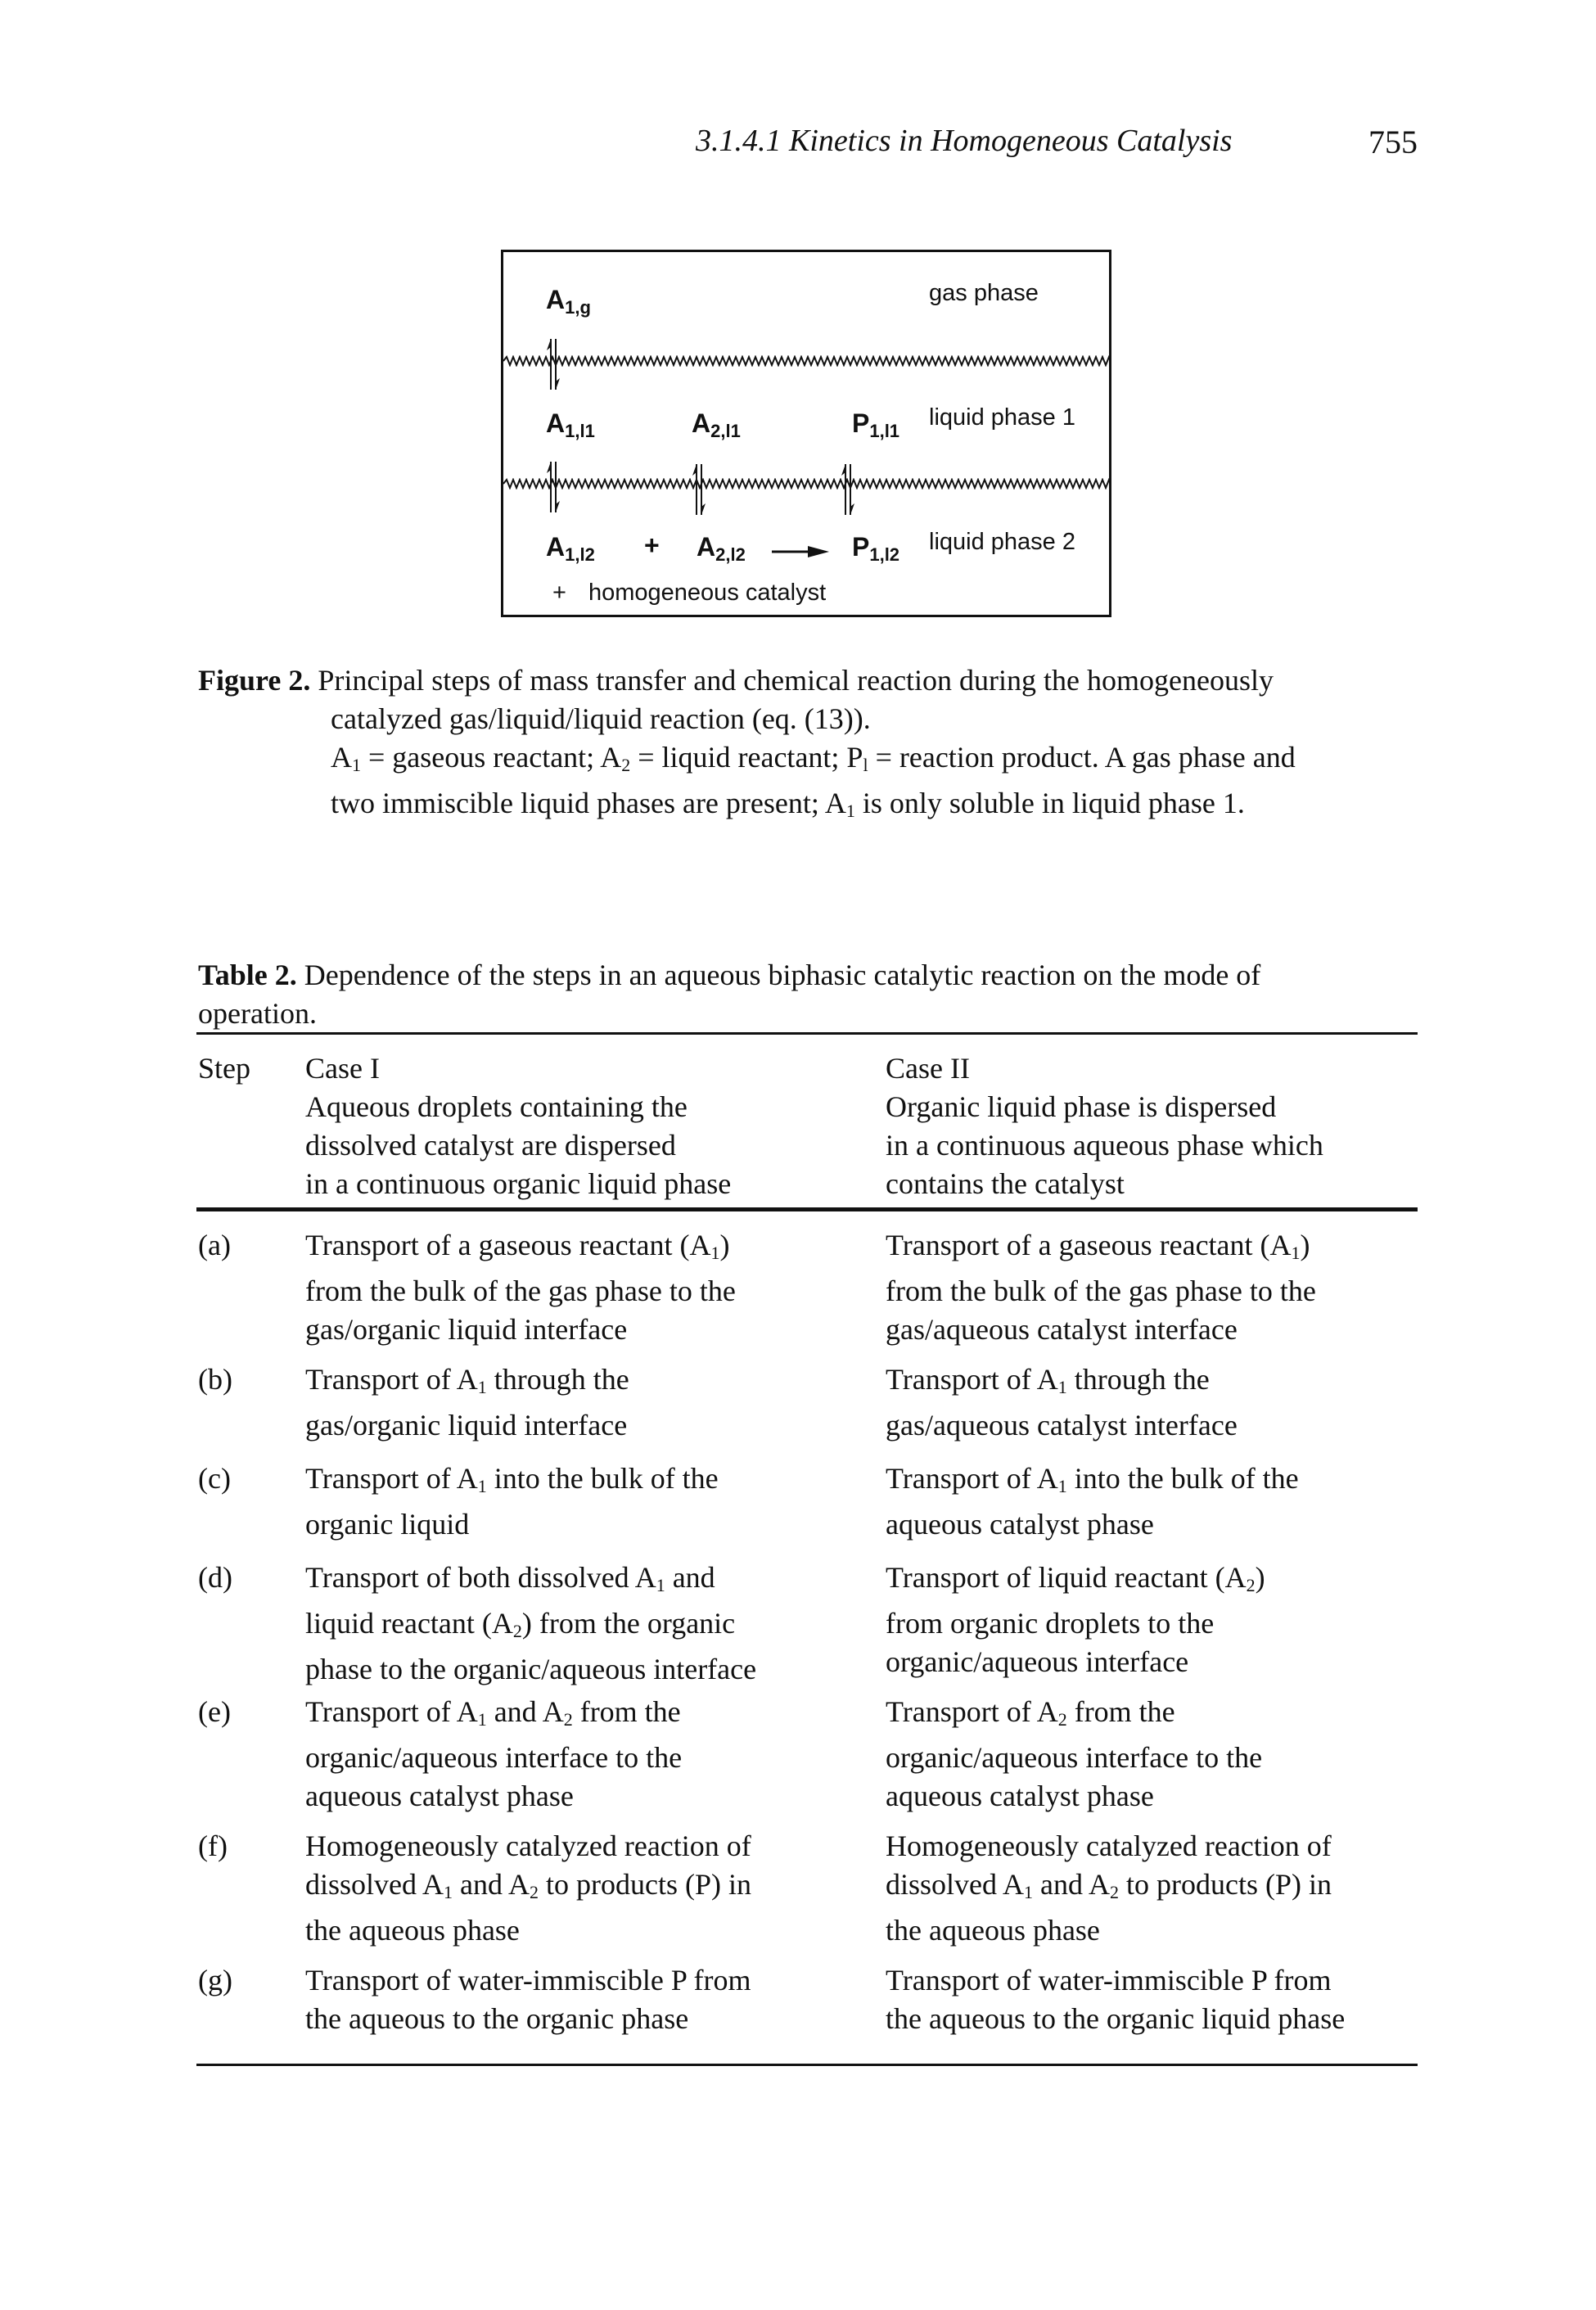  I want to click on liquid-liquid-interface, so click(806, 484).